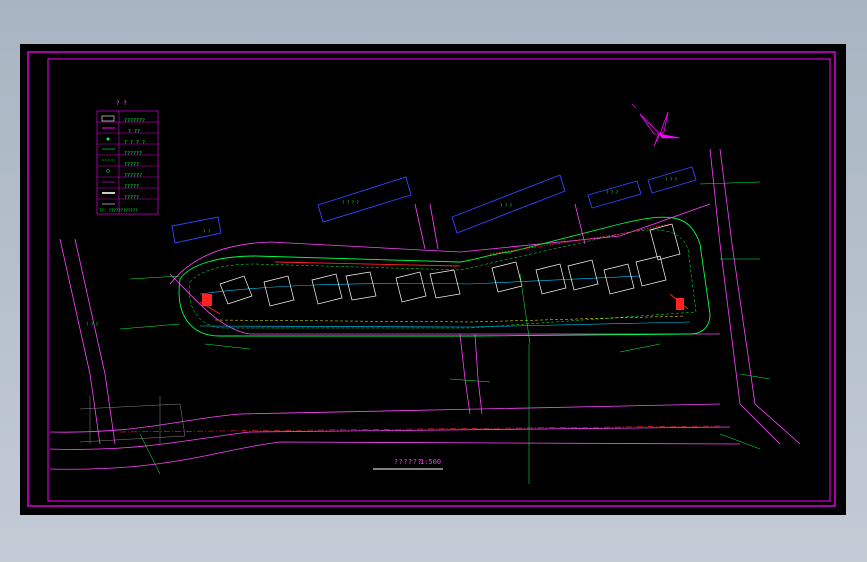 This screenshot has width=867, height=562. What do you see at coordinates (135, 143) in the screenshot?
I see `legend-label-3: ? ? ? ?` at bounding box center [135, 143].